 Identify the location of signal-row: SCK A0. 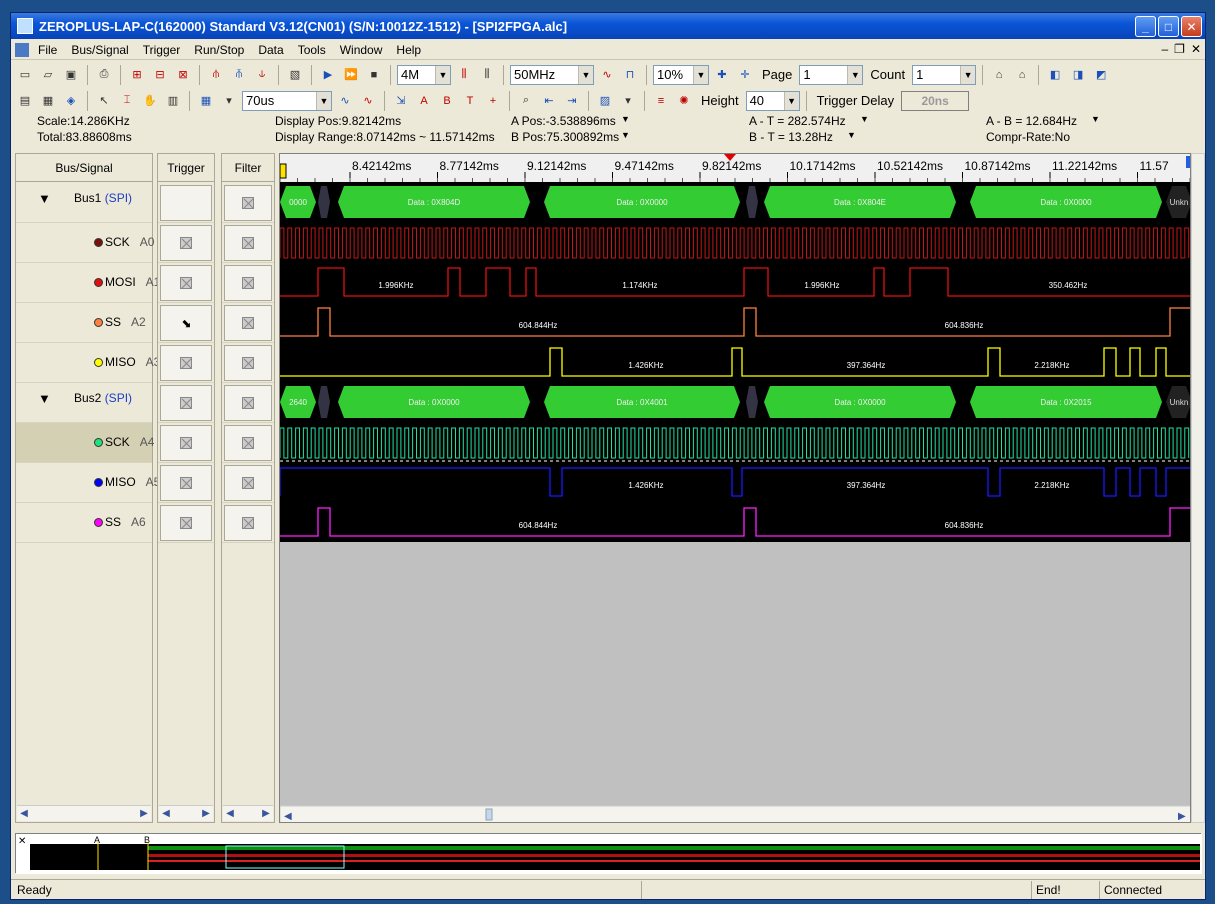
(85, 243).